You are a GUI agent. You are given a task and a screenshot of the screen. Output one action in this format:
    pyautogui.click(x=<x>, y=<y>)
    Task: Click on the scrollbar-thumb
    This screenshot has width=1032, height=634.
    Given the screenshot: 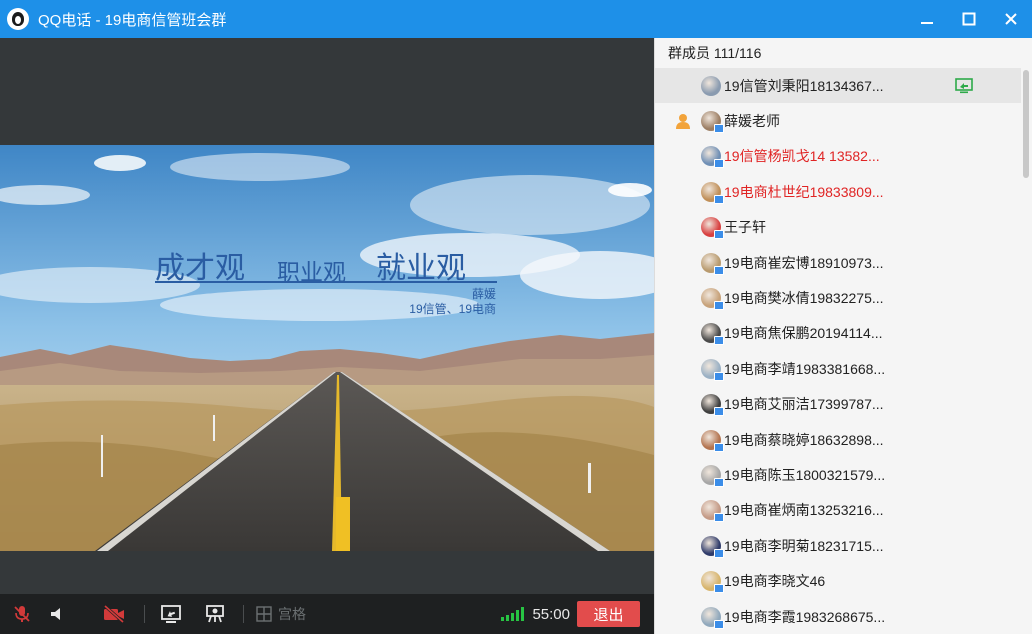 What is the action you would take?
    pyautogui.click(x=1026, y=124)
    